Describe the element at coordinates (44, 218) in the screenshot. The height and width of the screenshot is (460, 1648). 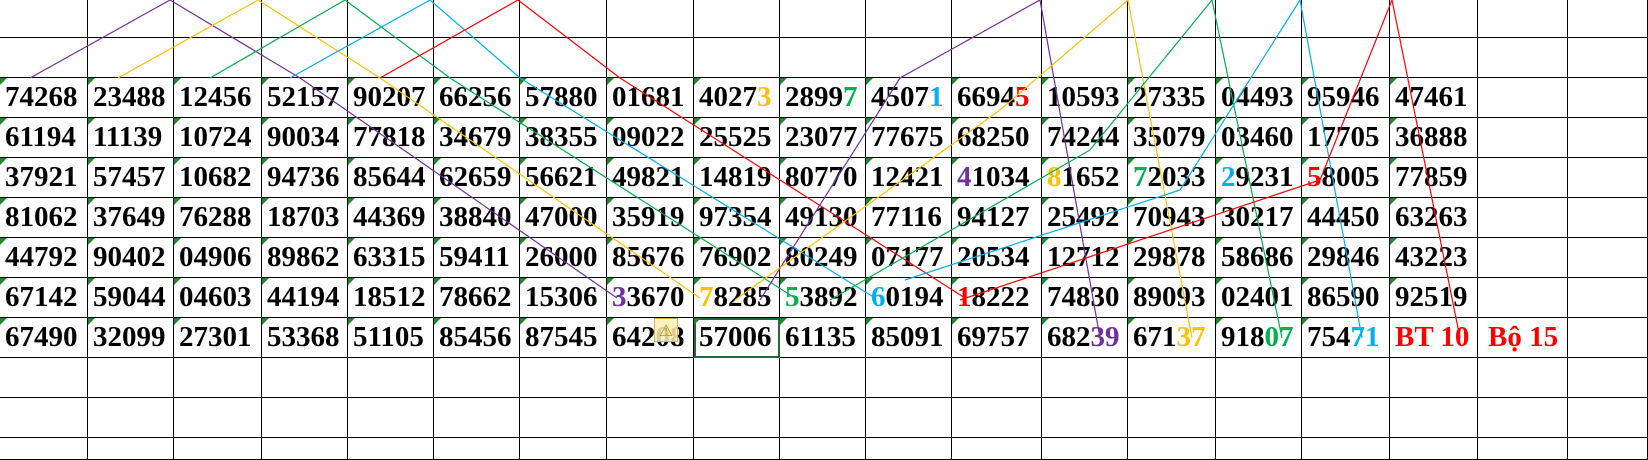
I see `table-cell: 81062` at that location.